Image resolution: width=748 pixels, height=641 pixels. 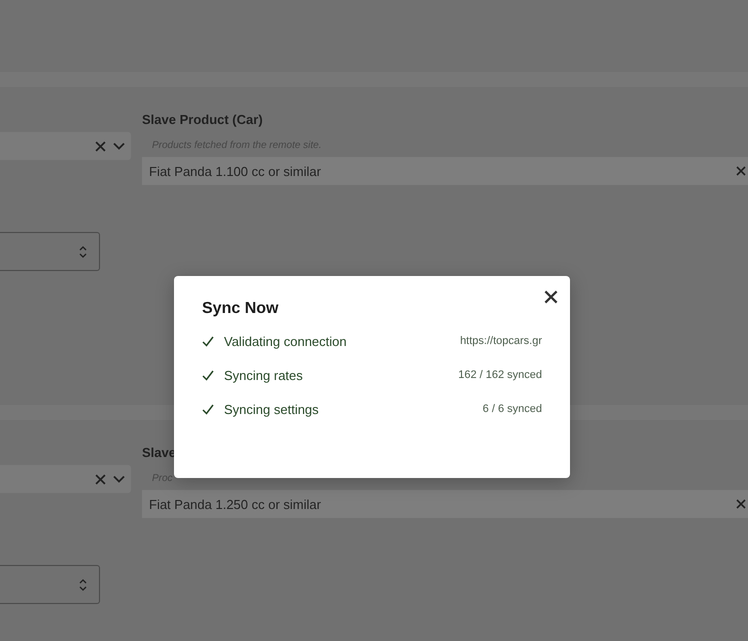 What do you see at coordinates (501, 341) in the screenshot?
I see `step-detail: https://topcars.gr` at bounding box center [501, 341].